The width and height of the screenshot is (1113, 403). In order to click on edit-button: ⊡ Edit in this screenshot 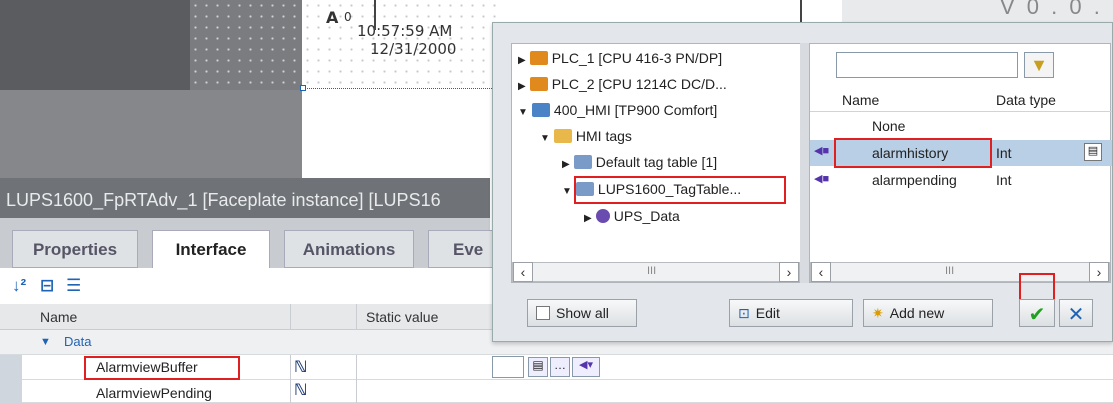, I will do `click(791, 313)`.